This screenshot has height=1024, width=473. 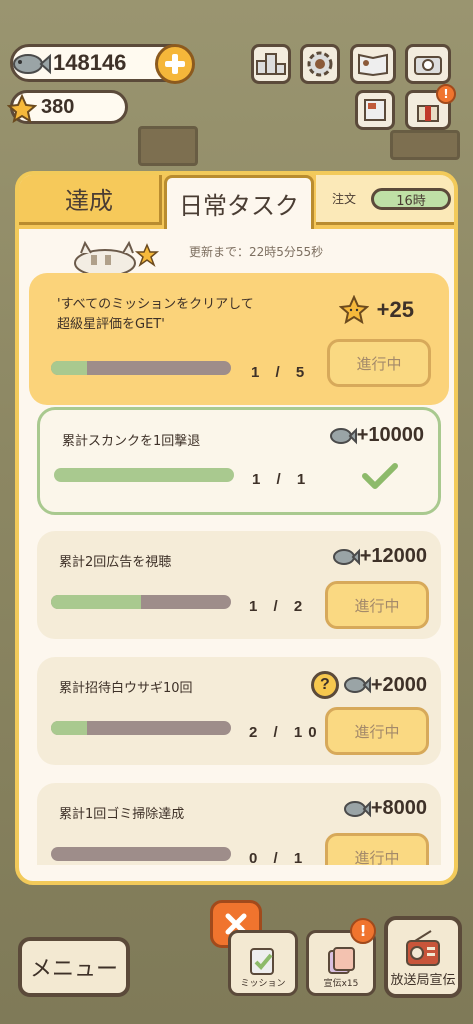 What do you see at coordinates (279, 606) in the screenshot?
I see `task-progress-count: 1 / 2` at bounding box center [279, 606].